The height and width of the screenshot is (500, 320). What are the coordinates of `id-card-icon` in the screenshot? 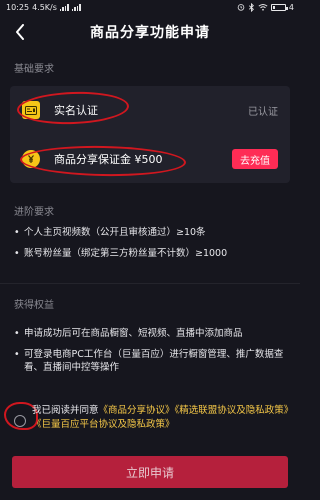 It's located at (31, 110).